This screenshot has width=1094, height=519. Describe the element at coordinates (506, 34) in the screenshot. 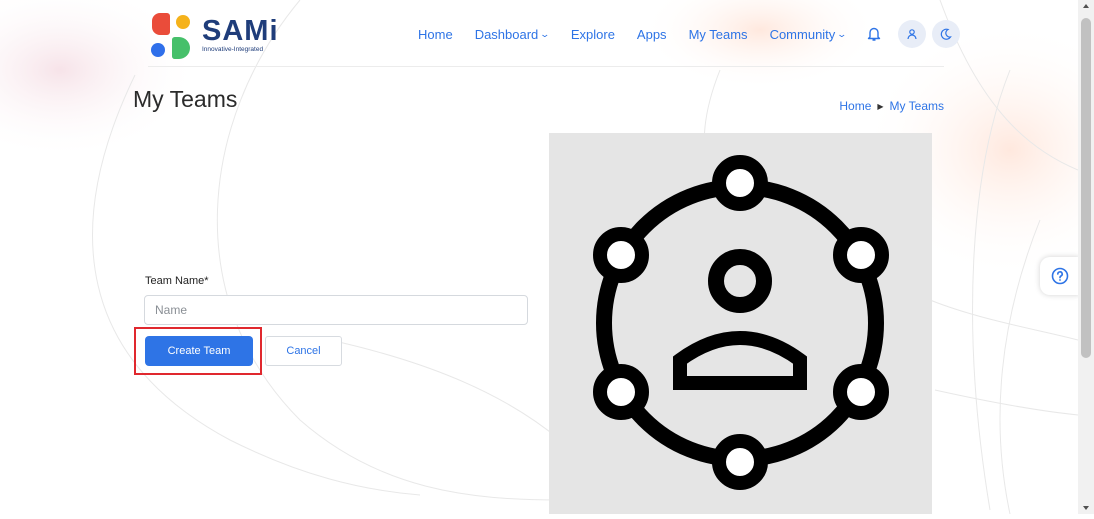

I see `nav-dashboard-label: Dashboard` at that location.